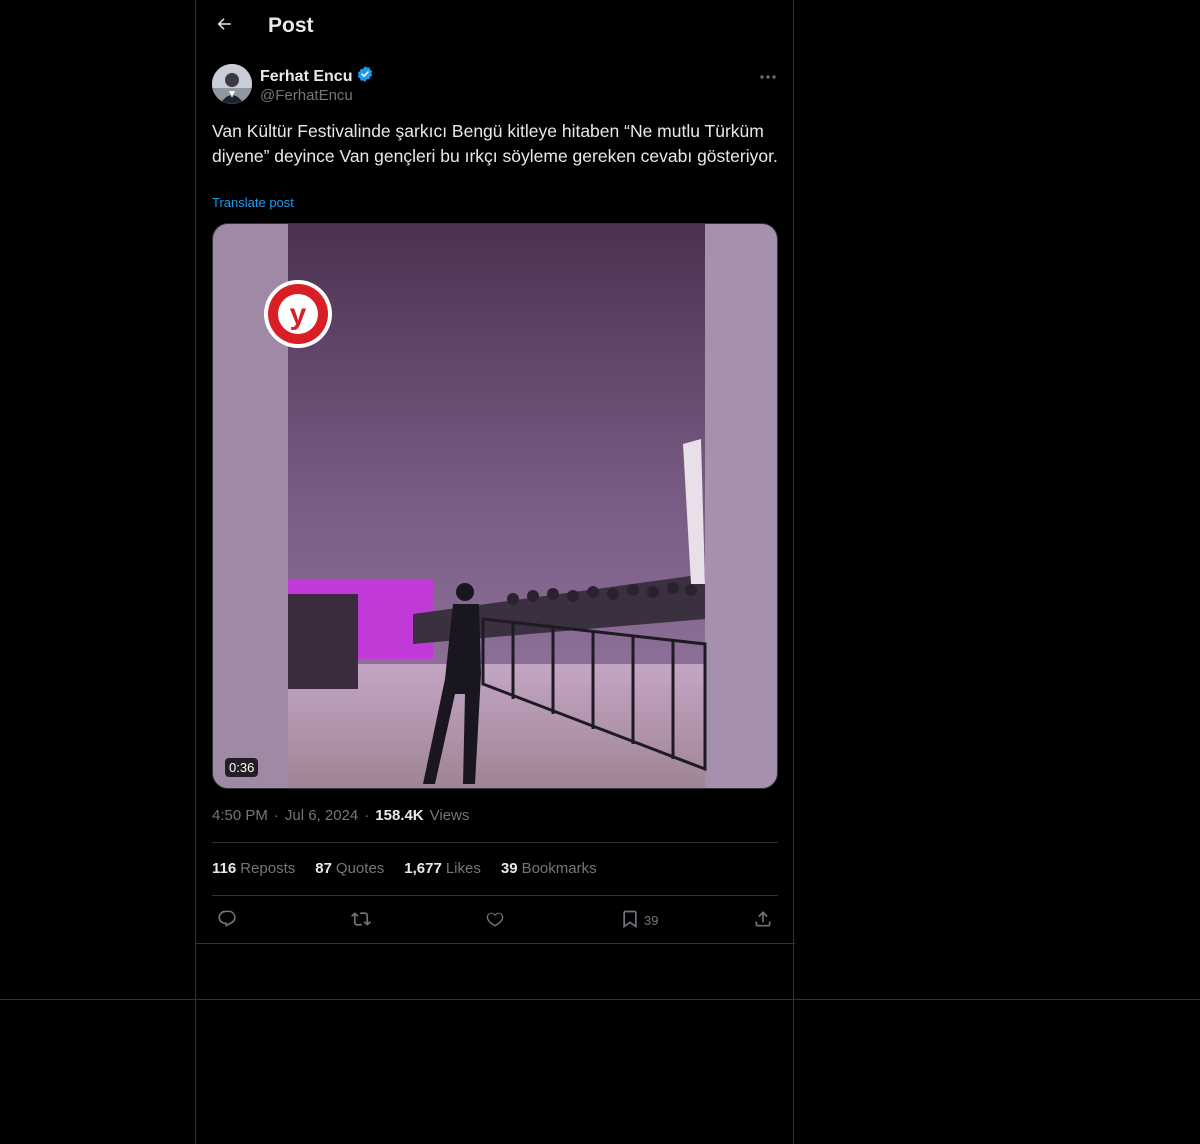  I want to click on likes-count: 1,677, so click(423, 868).